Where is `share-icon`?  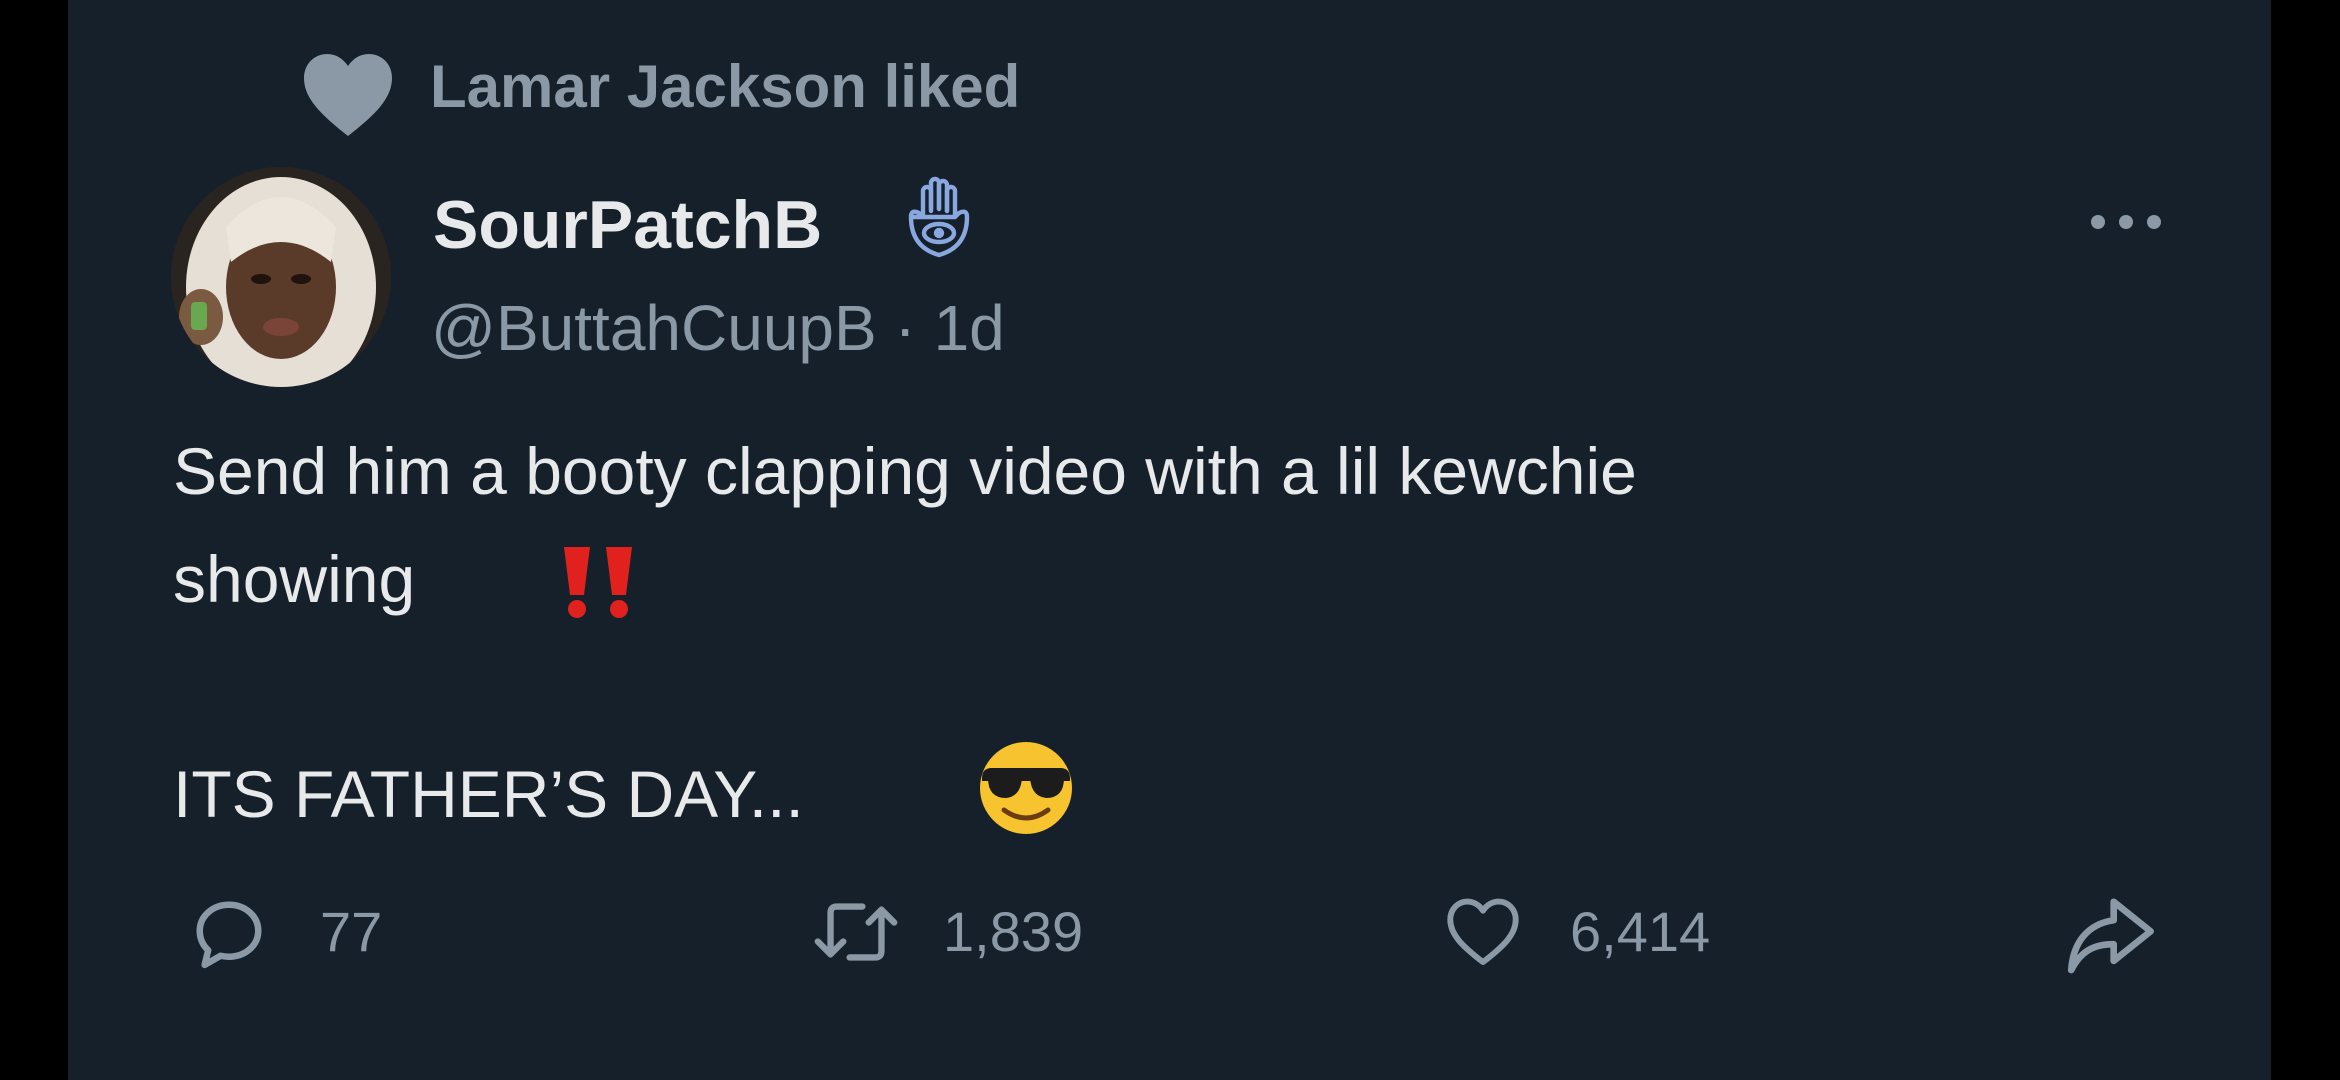
share-icon is located at coordinates (2110, 935).